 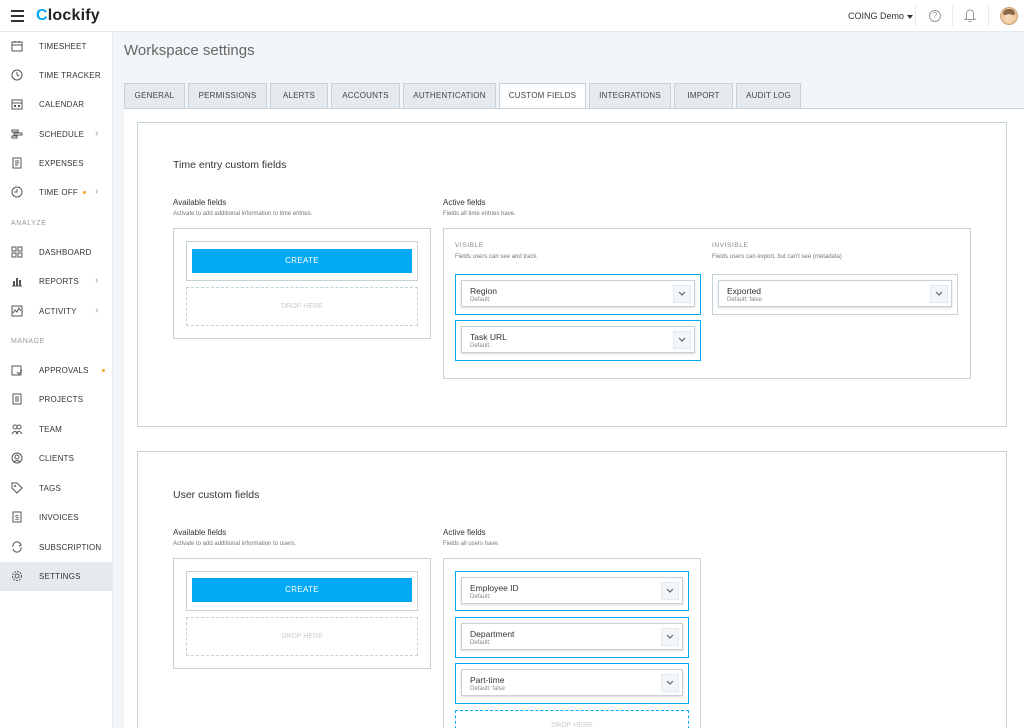 I want to click on invoice-icon: $, so click(x=17, y=517).